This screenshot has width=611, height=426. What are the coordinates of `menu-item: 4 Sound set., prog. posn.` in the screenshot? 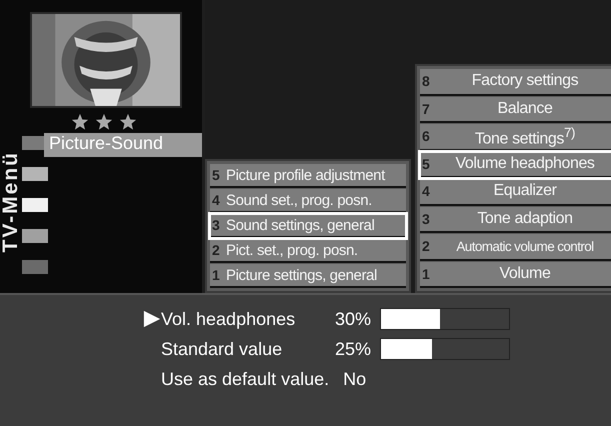 It's located at (308, 201).